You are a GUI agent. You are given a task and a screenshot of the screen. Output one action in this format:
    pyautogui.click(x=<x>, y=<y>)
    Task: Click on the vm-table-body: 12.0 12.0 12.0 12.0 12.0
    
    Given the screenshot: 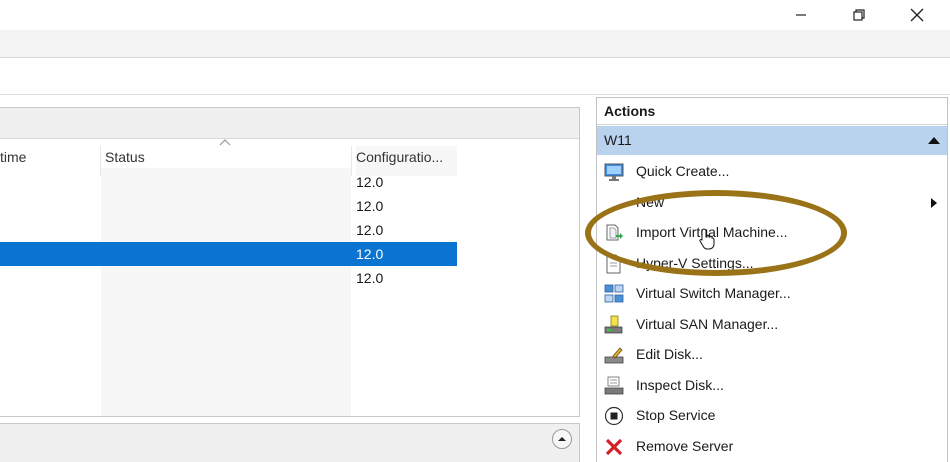 What is the action you would take?
    pyautogui.click(x=228, y=230)
    